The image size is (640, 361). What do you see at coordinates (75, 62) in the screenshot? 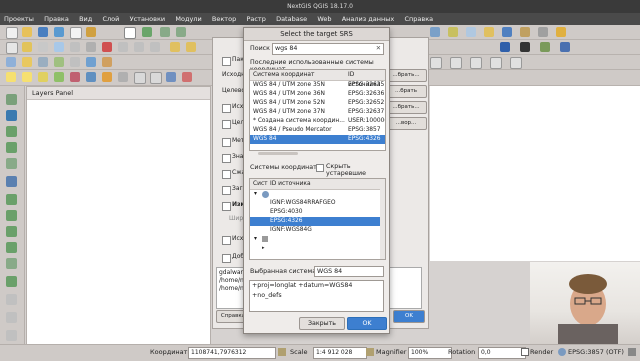
I see `add-wms-icon` at bounding box center [75, 62].